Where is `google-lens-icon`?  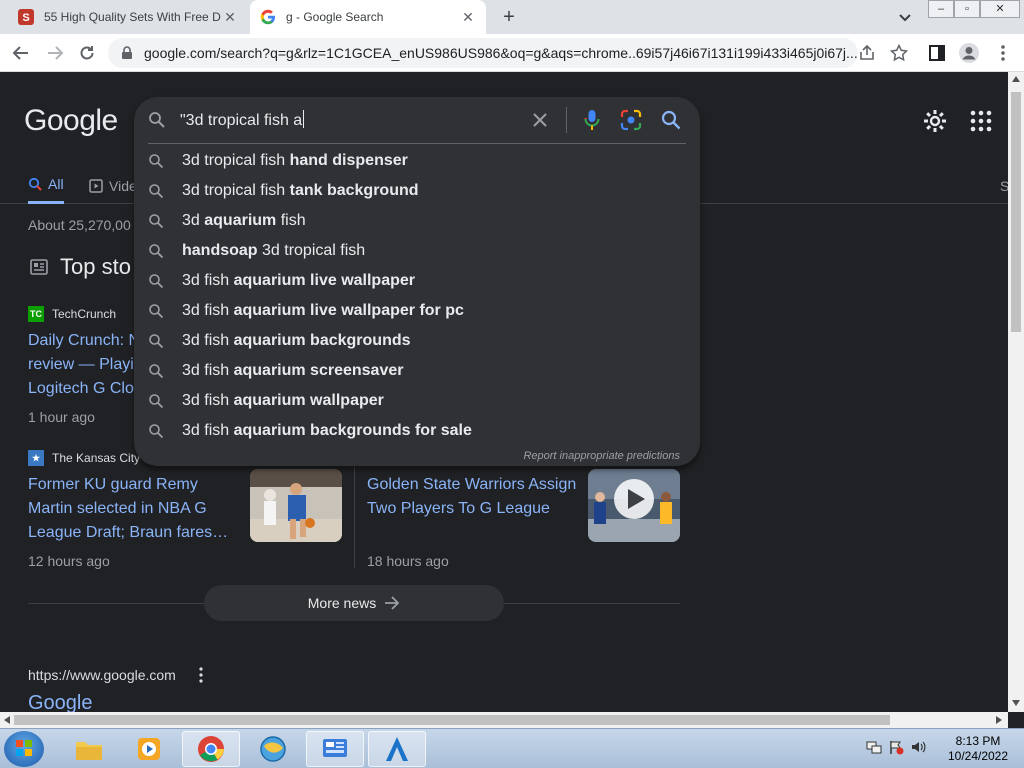
google-lens-icon is located at coordinates (631, 120).